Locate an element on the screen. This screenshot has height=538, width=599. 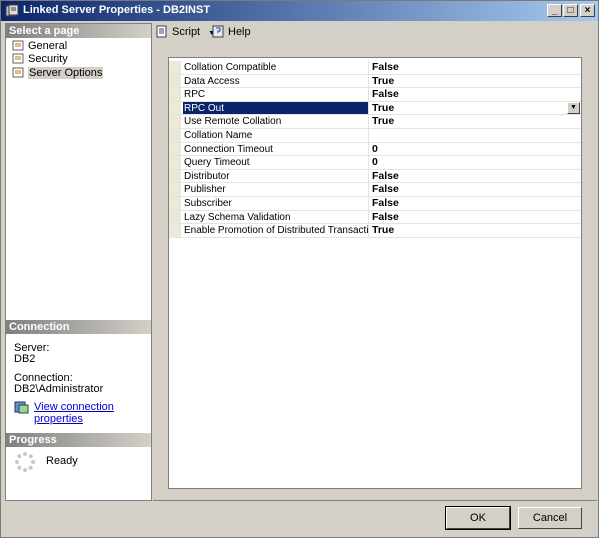
property-name: Connection Timeout is located at coordinates (276, 149).